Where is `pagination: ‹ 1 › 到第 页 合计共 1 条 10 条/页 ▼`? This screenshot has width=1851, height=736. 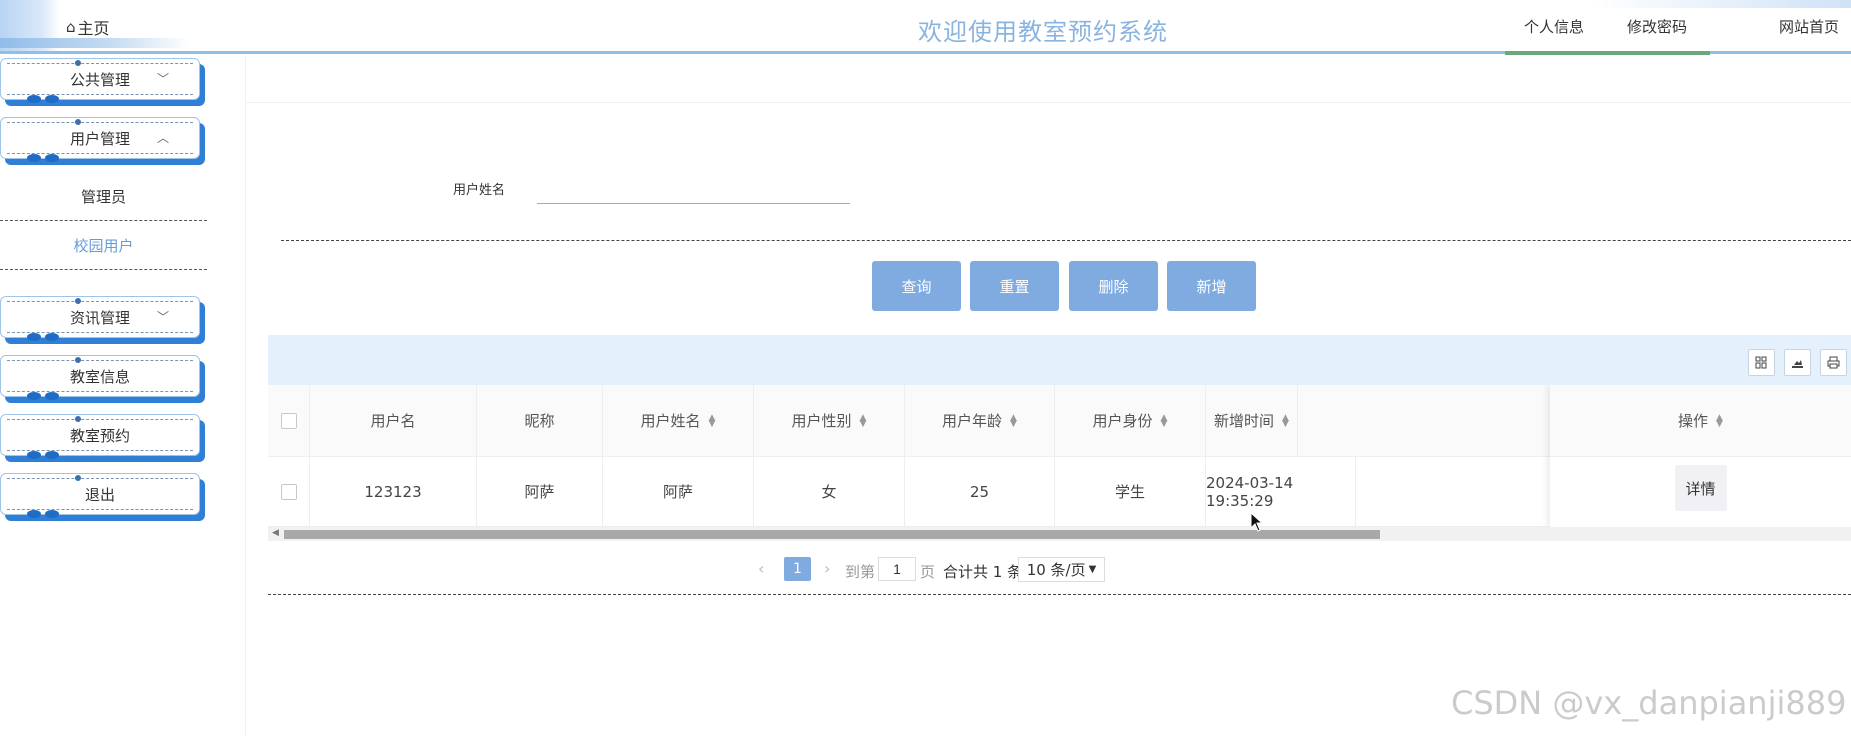 pagination: ‹ 1 › 到第 页 合计共 1 条 10 条/页 ▼ is located at coordinates (1059, 570).